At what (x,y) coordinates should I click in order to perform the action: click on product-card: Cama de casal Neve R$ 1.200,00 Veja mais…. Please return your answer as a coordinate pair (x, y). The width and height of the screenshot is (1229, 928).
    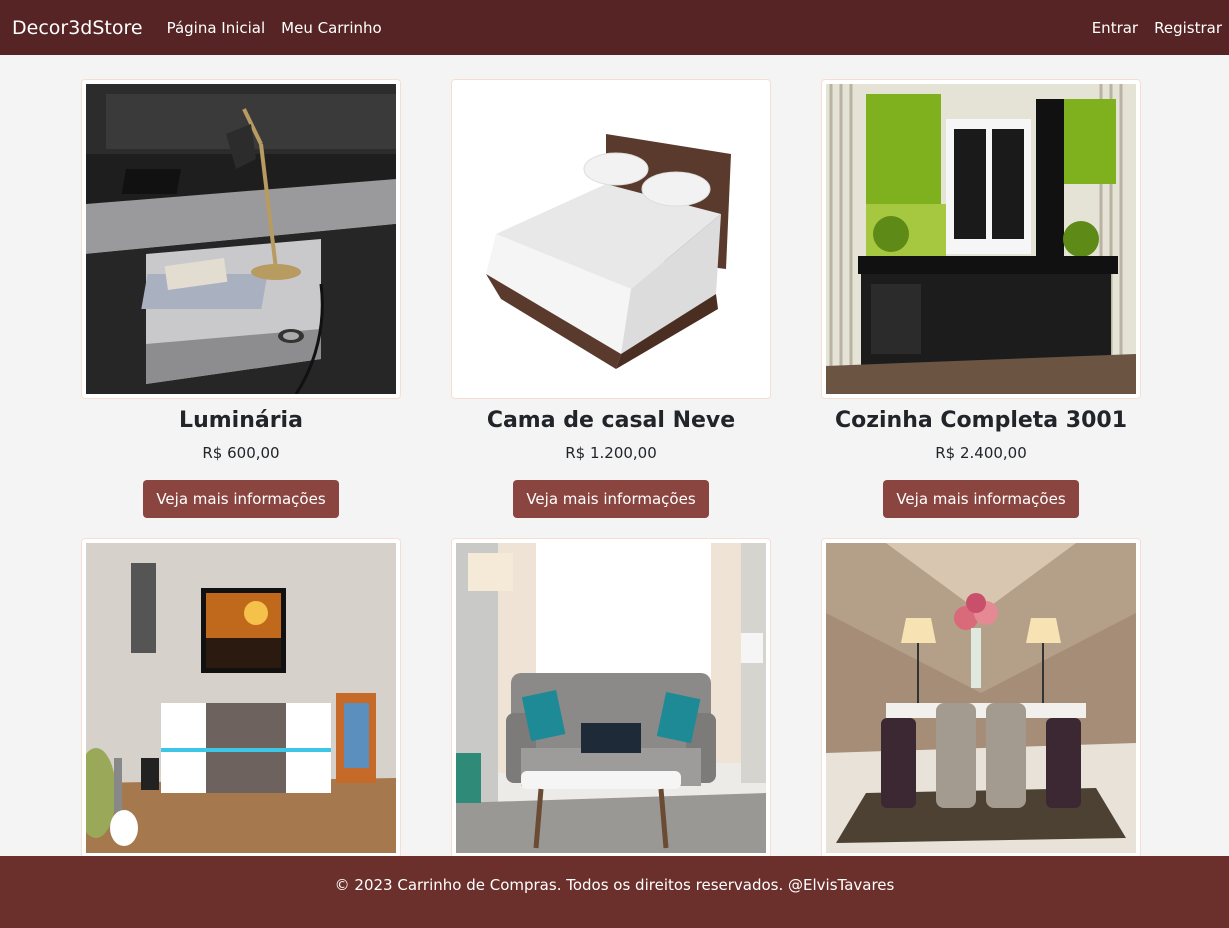
    Looking at the image, I should click on (611, 298).